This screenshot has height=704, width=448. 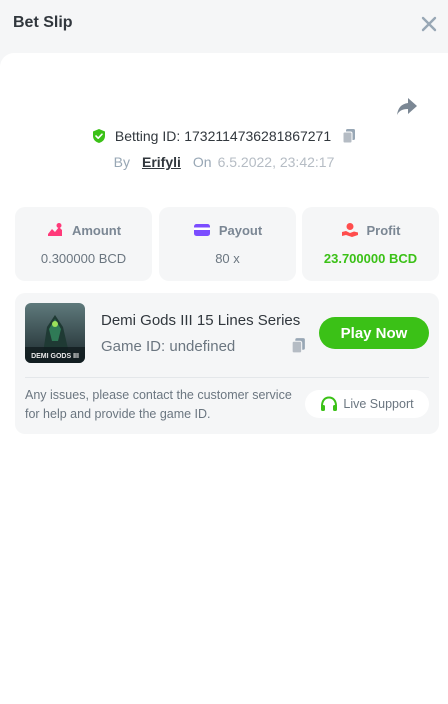 I want to click on live-support-button: Live Support, so click(x=367, y=404).